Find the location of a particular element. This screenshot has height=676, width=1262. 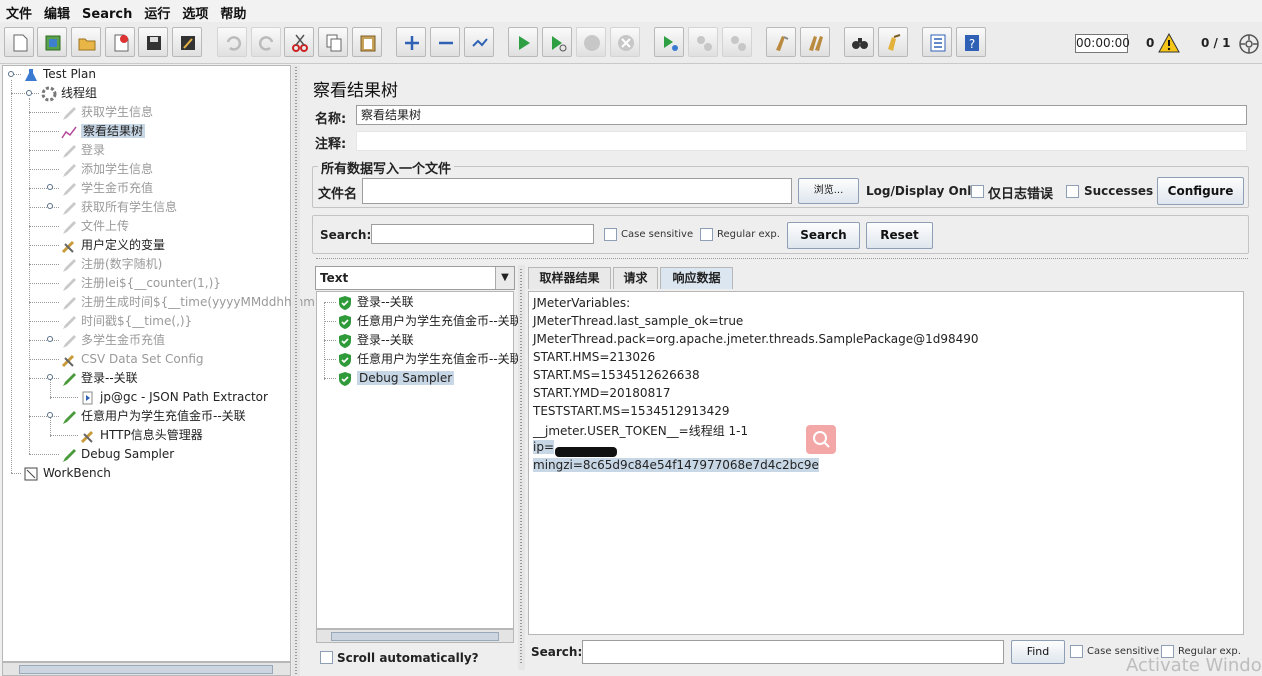

menu-edit: 编辑 is located at coordinates (57, 11).